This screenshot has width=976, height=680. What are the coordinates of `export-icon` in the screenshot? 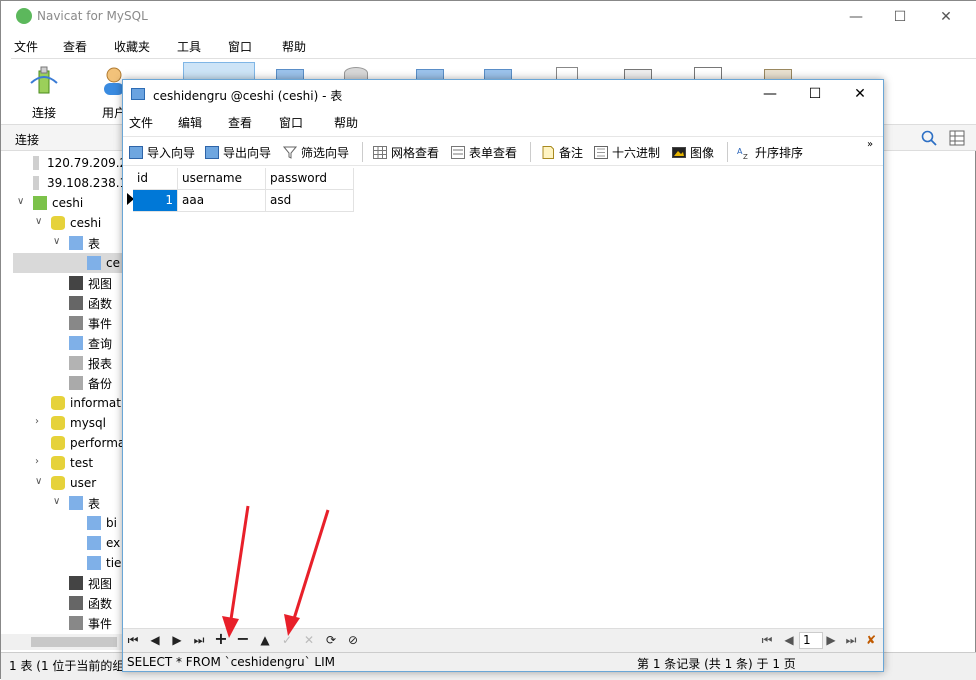 It's located at (212, 152).